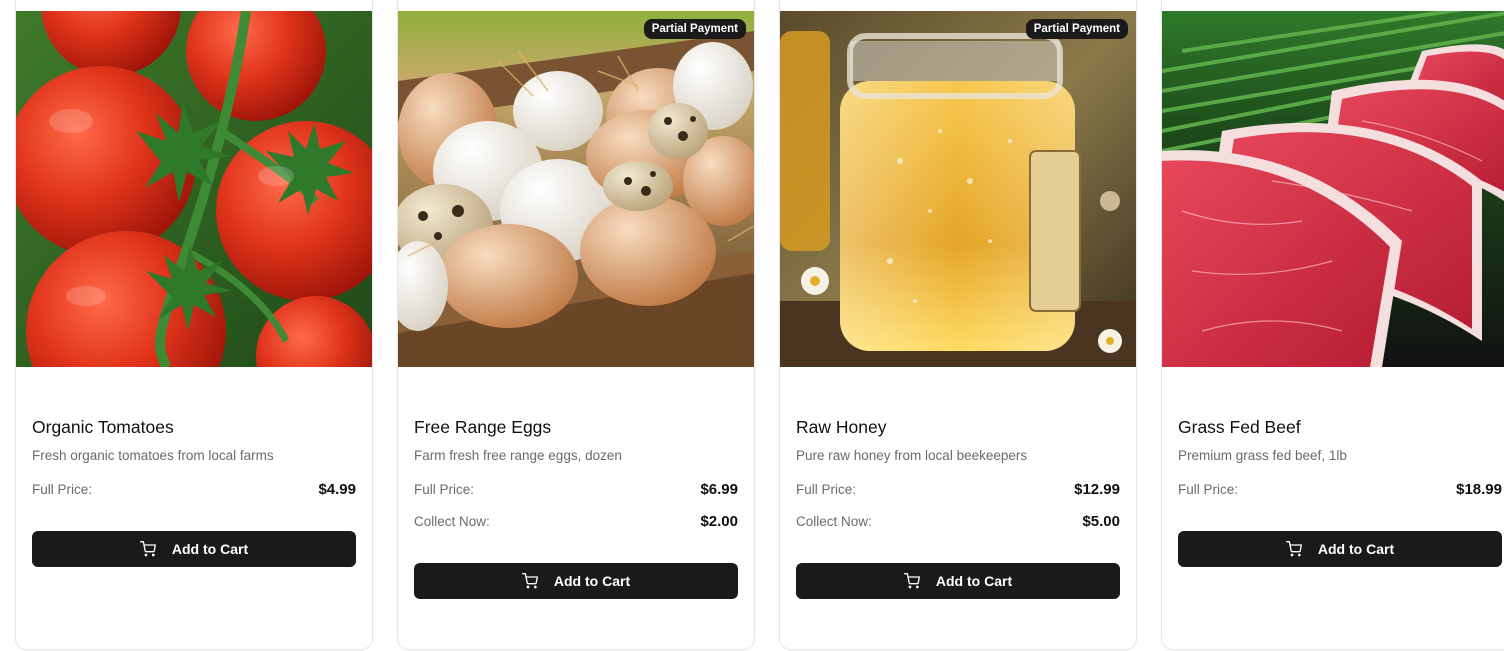 The height and width of the screenshot is (651, 1504). What do you see at coordinates (153, 455) in the screenshot?
I see `product-description: Fresh organic tomatoes from local farms` at bounding box center [153, 455].